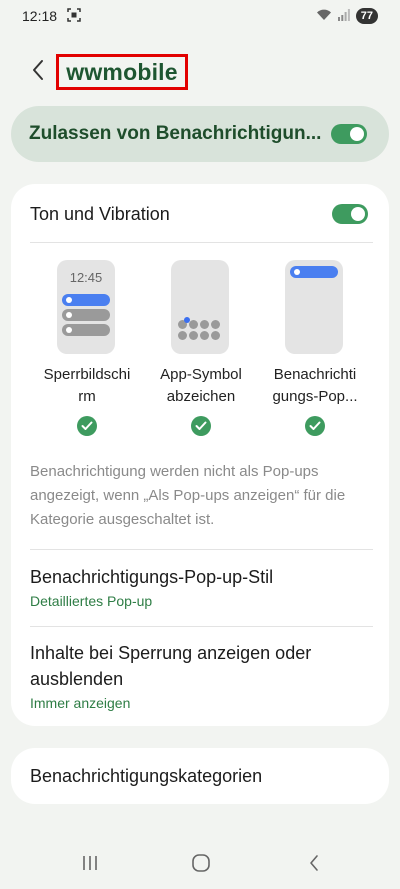 Image resolution: width=400 pixels, height=889 pixels. What do you see at coordinates (199, 214) in the screenshot?
I see `sound-vibration-row: Ton und Vibration` at bounding box center [199, 214].